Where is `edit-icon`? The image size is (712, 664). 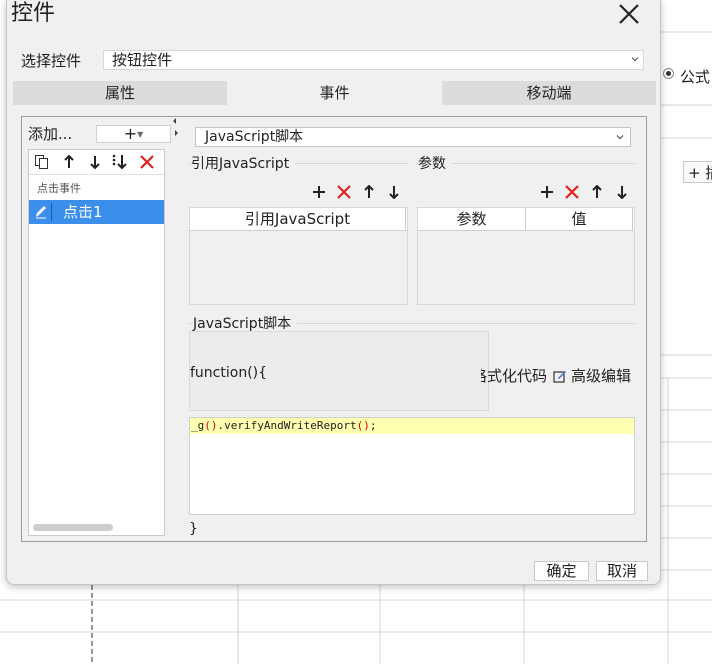 edit-icon is located at coordinates (559, 377).